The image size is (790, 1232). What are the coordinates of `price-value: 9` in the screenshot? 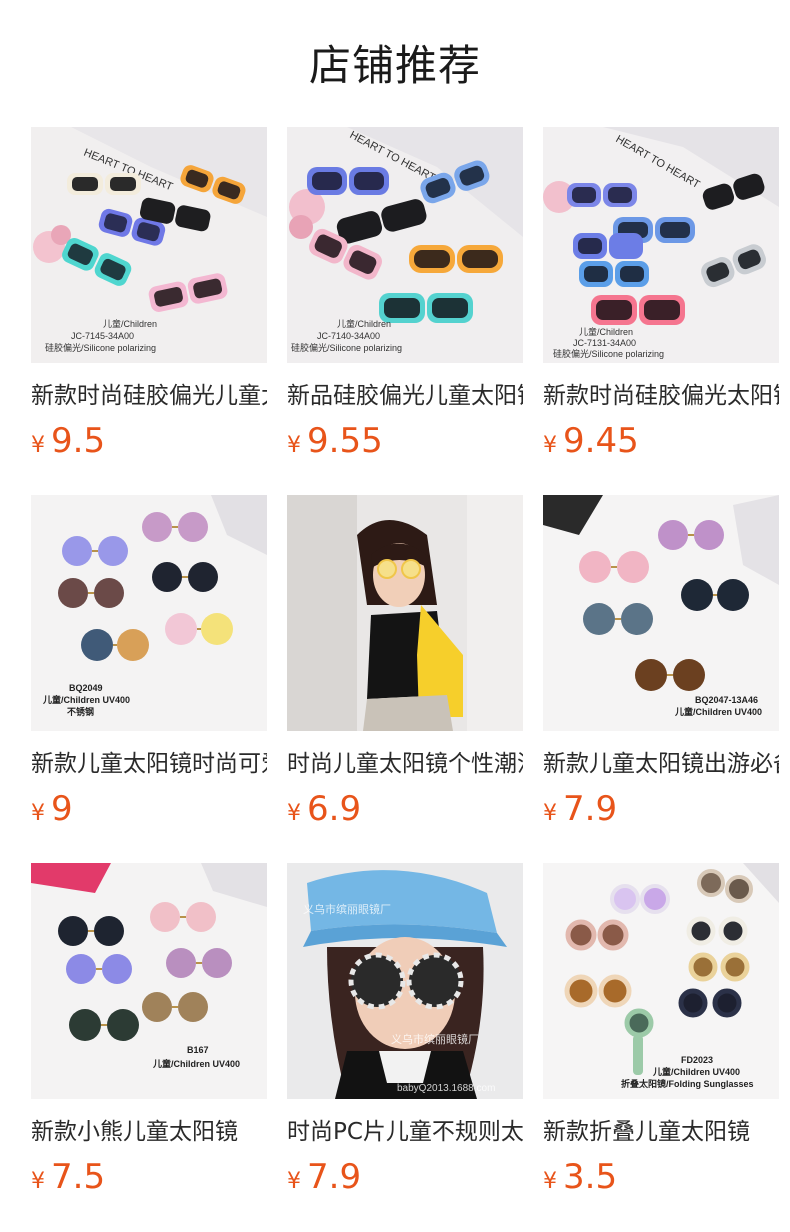 It's located at (62, 809).